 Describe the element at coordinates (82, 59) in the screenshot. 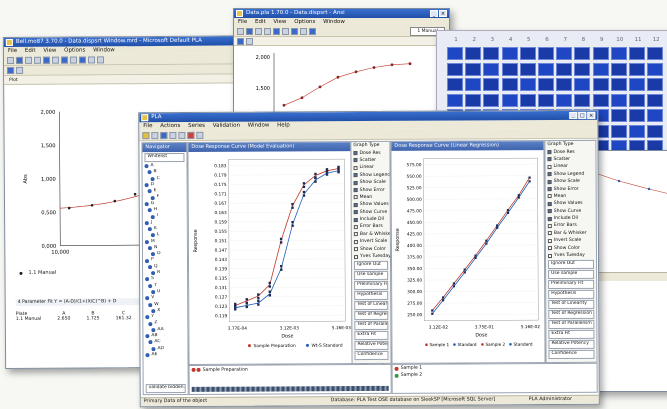

I see `fit-icon` at that location.